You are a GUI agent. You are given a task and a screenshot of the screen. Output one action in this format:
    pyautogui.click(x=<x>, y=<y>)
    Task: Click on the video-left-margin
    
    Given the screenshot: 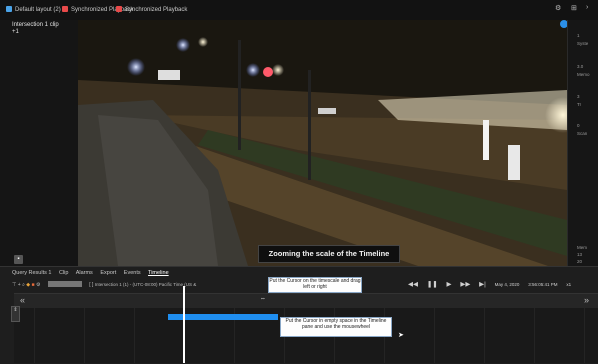 What is the action you would take?
    pyautogui.click(x=39, y=143)
    